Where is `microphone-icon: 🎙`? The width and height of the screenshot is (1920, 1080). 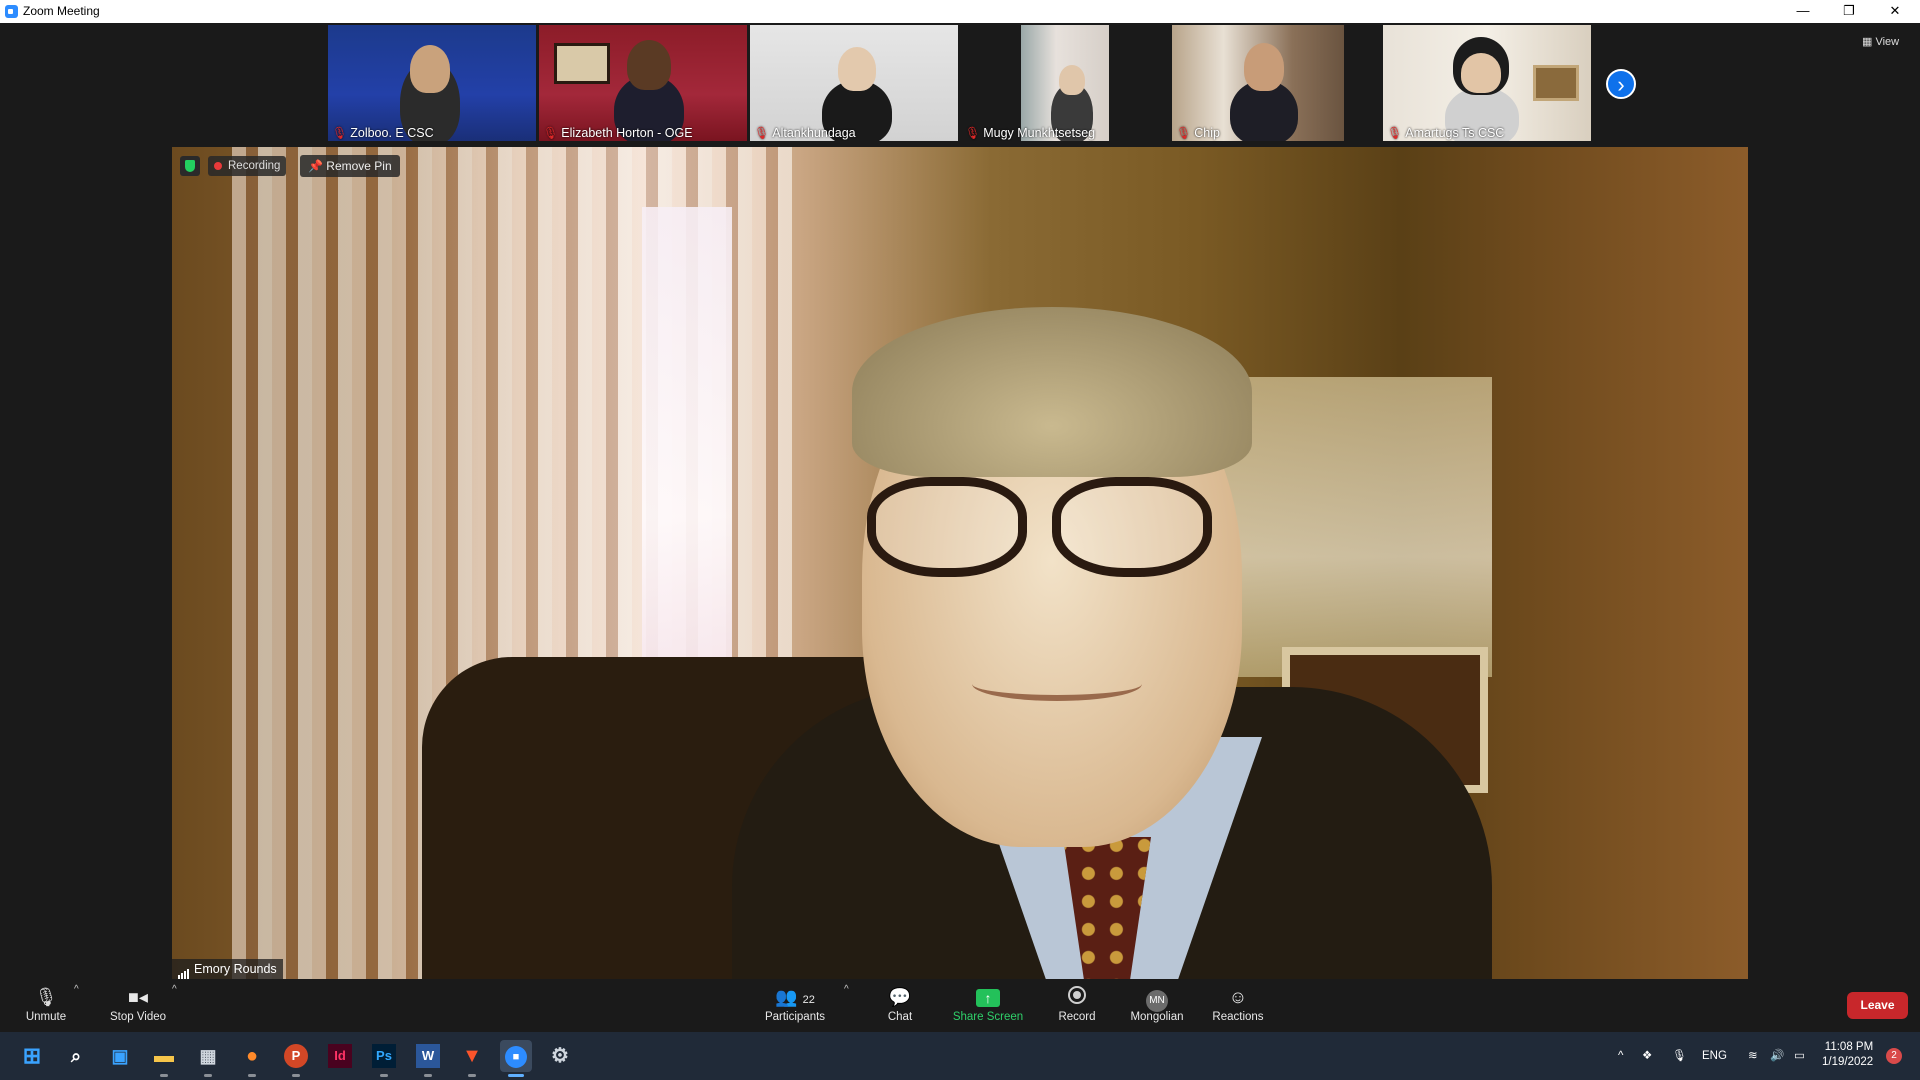 microphone-icon: 🎙 is located at coordinates (1679, 1056).